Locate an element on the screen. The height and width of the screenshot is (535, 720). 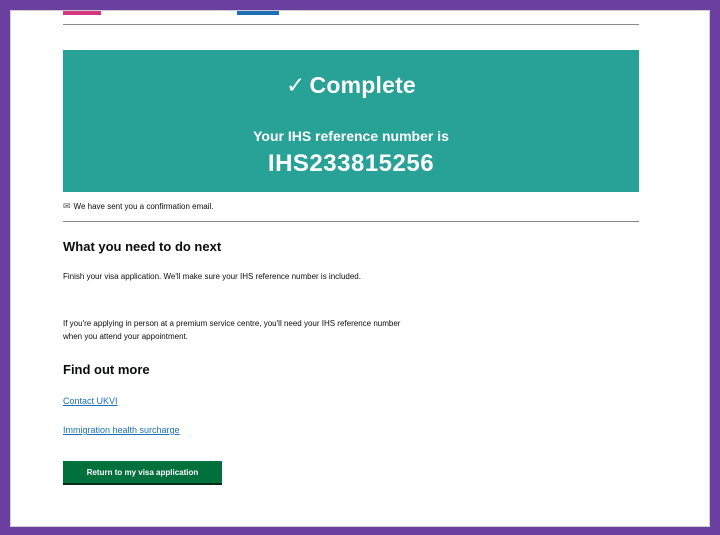
email-notice: ✉ We have sent you a confirmation email. is located at coordinates (138, 206).